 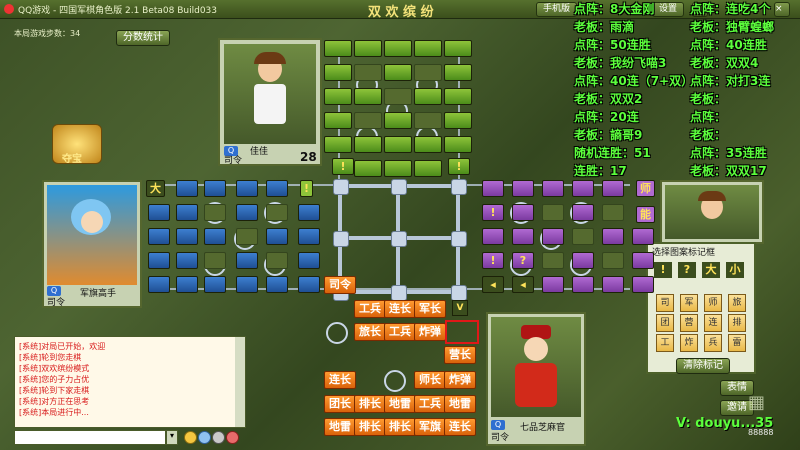 What do you see at coordinates (240, 382) in the screenshot?
I see `chat-scrollbar` at bounding box center [240, 382].